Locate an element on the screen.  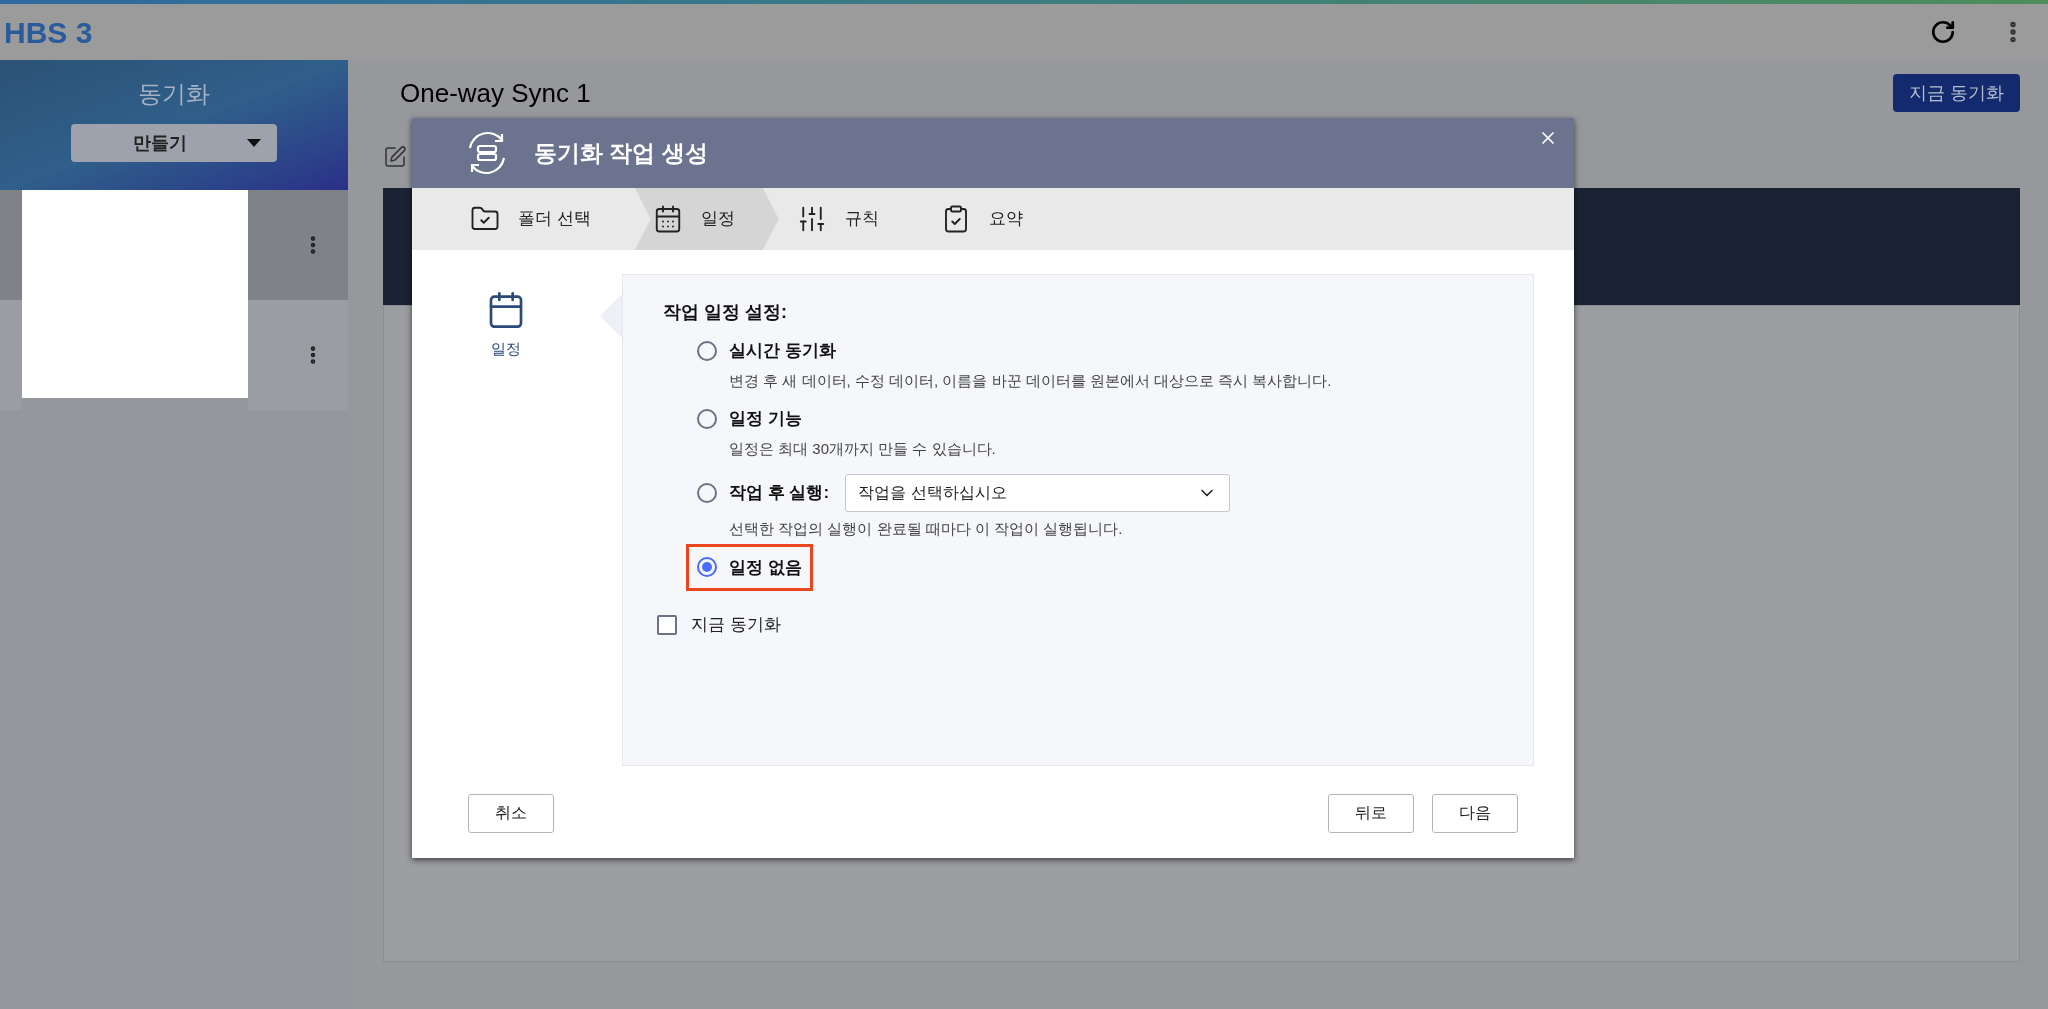
next-button: 다음 is located at coordinates (1475, 813).